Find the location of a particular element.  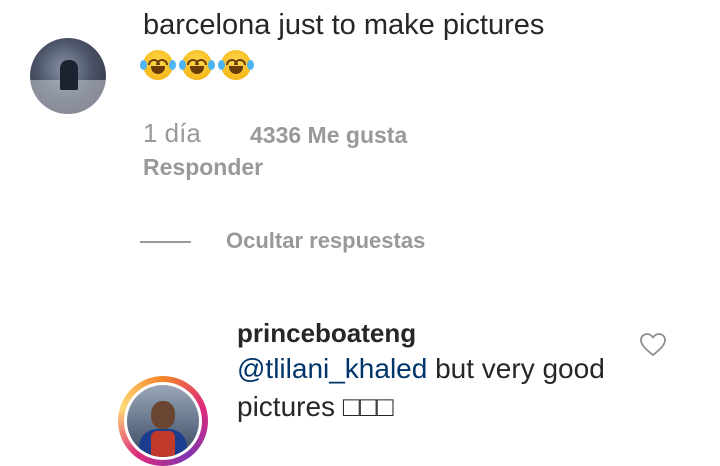

reply-avatar is located at coordinates (163, 421).